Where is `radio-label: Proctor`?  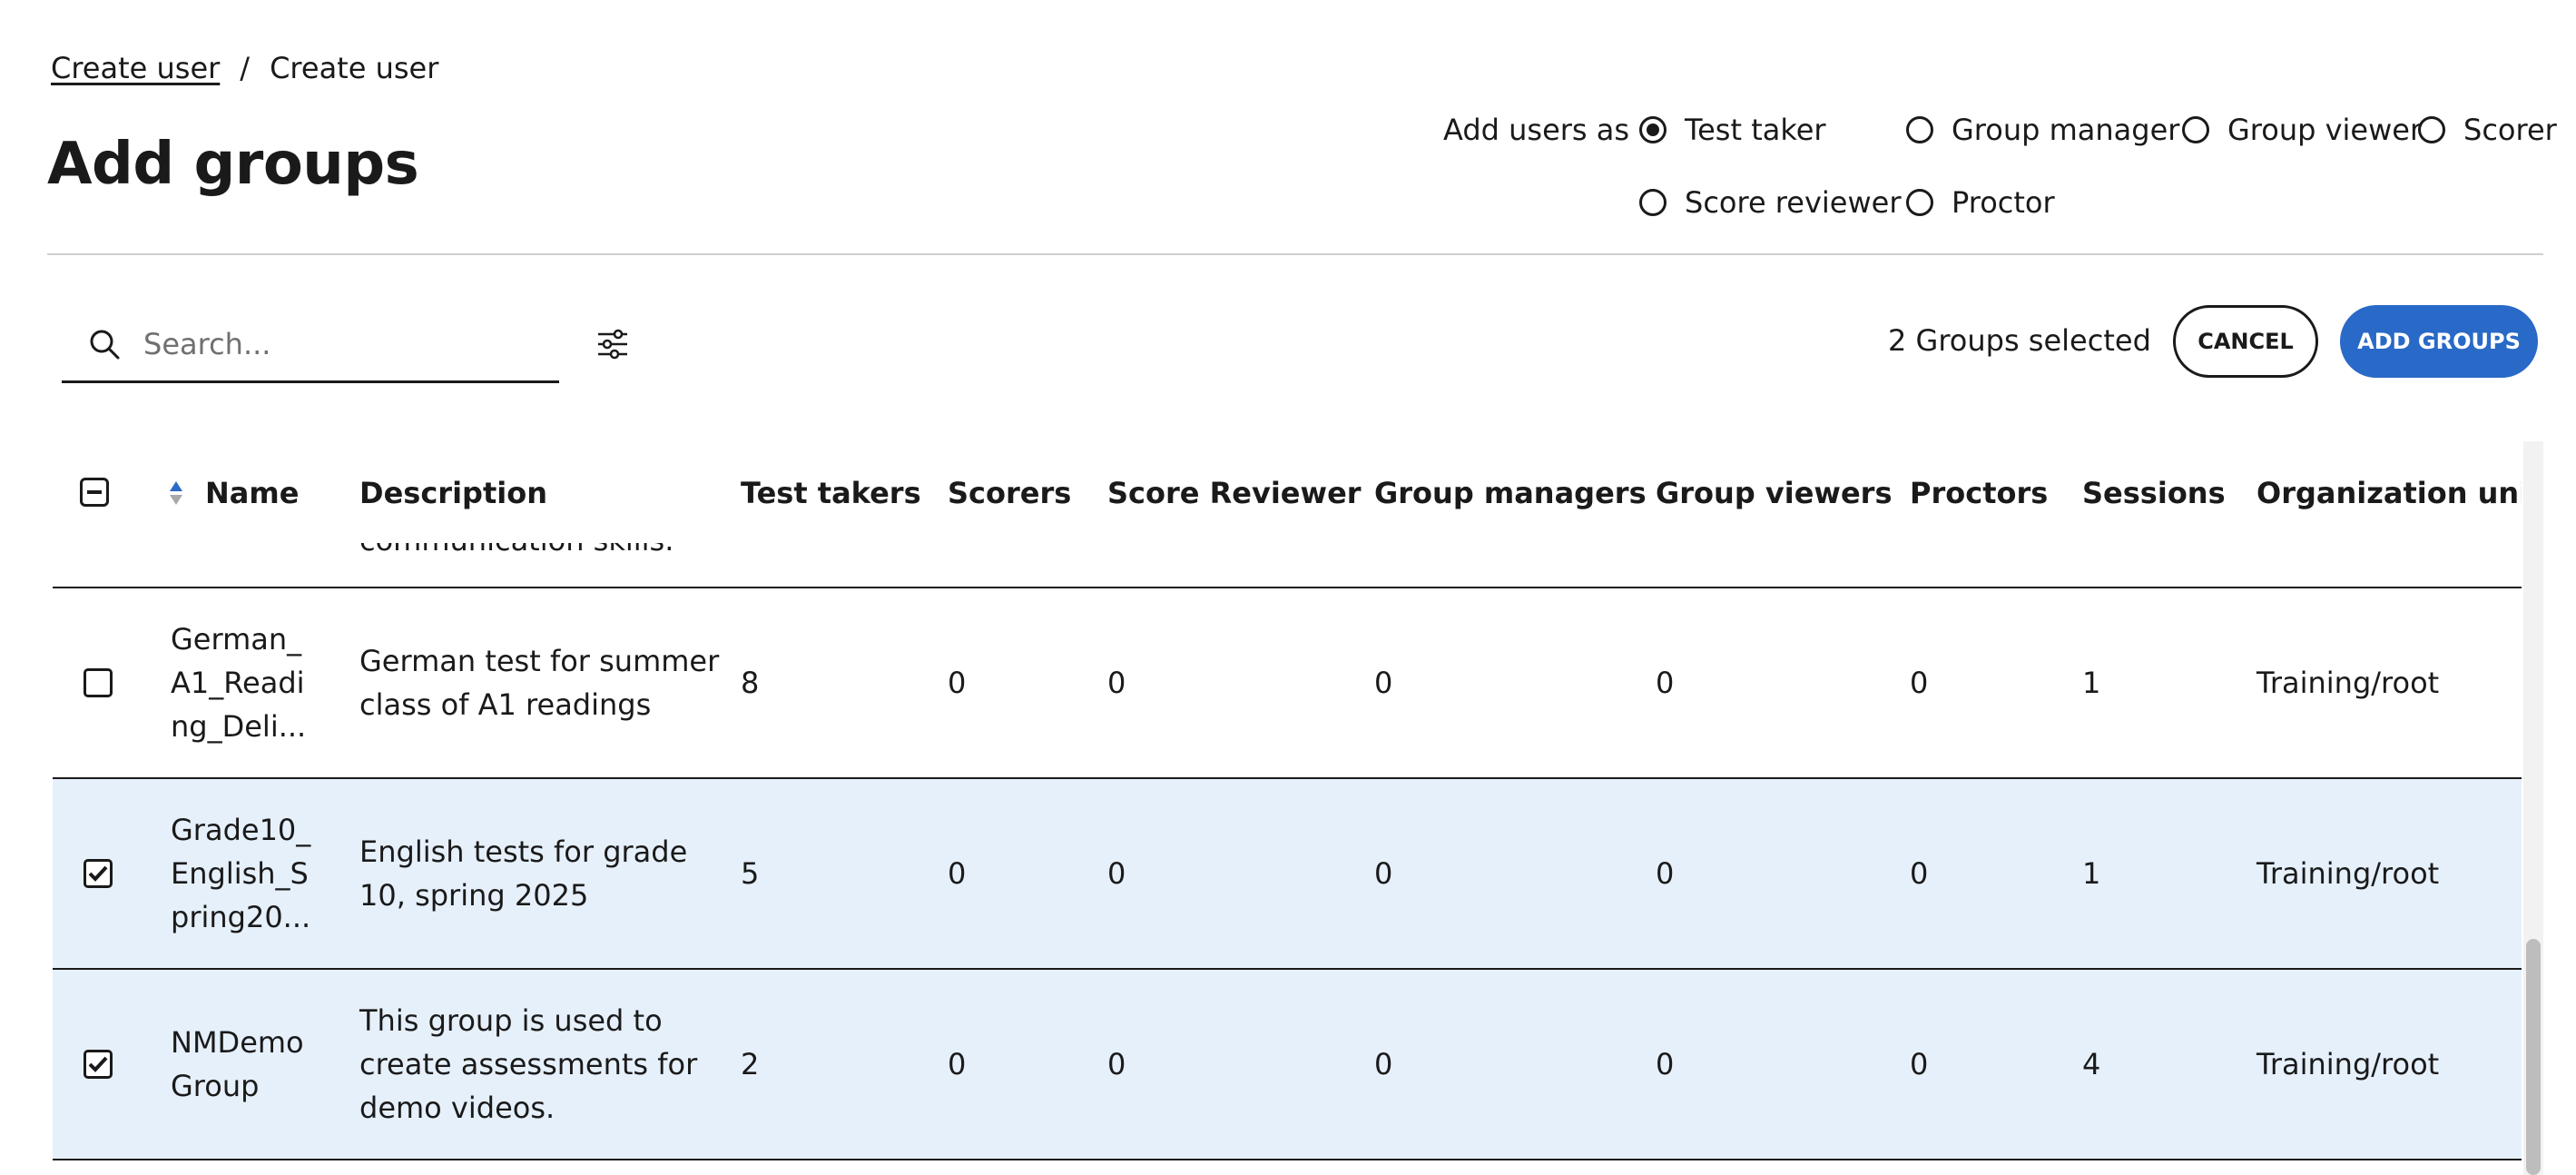 radio-label: Proctor is located at coordinates (2003, 202).